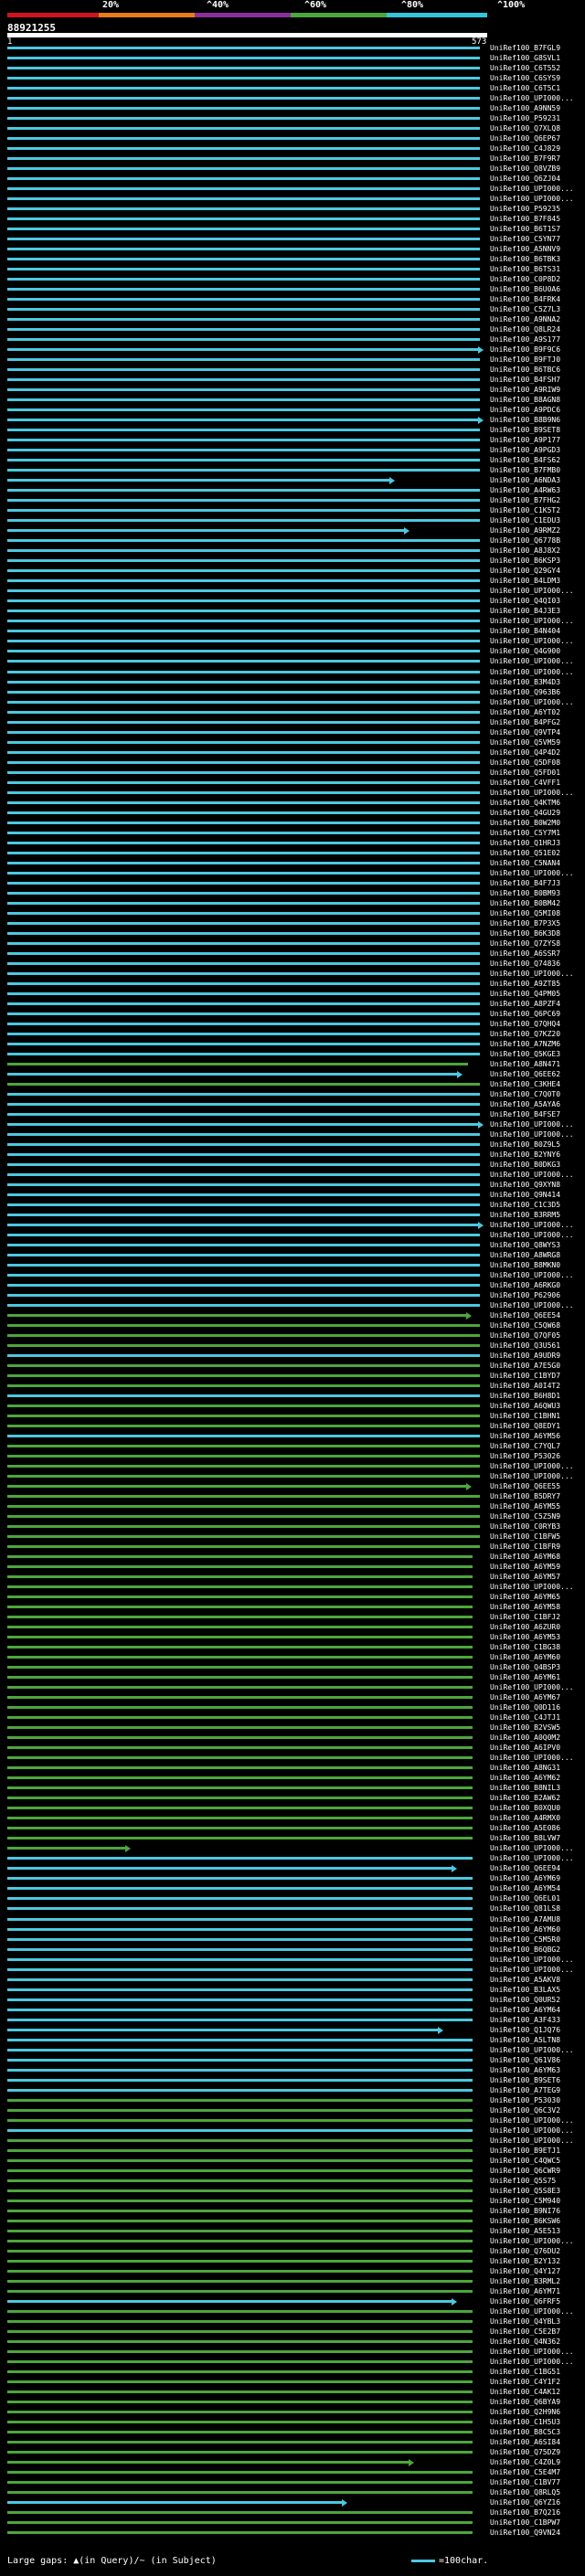  I want to click on hit-row: UniRef100_Q51E02, so click(293, 853).